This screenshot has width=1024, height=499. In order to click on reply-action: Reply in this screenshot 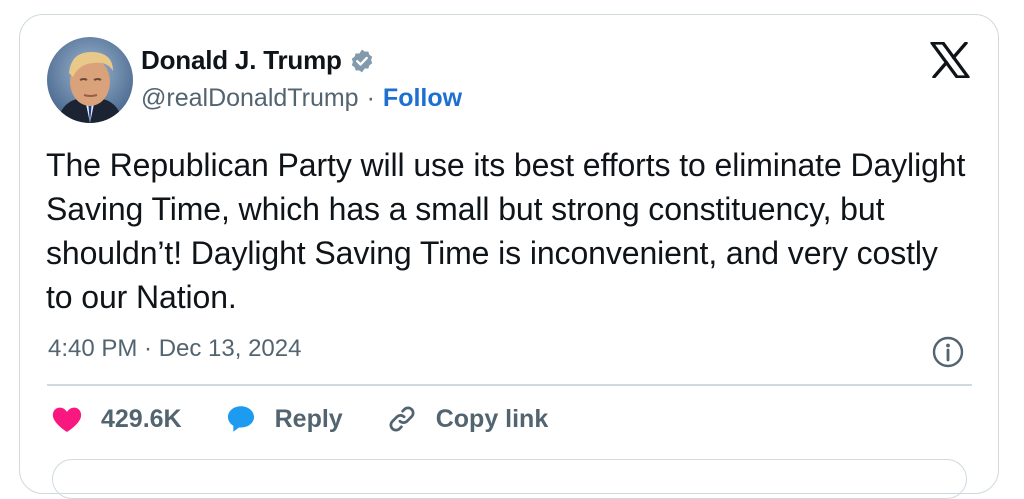, I will do `click(283, 419)`.